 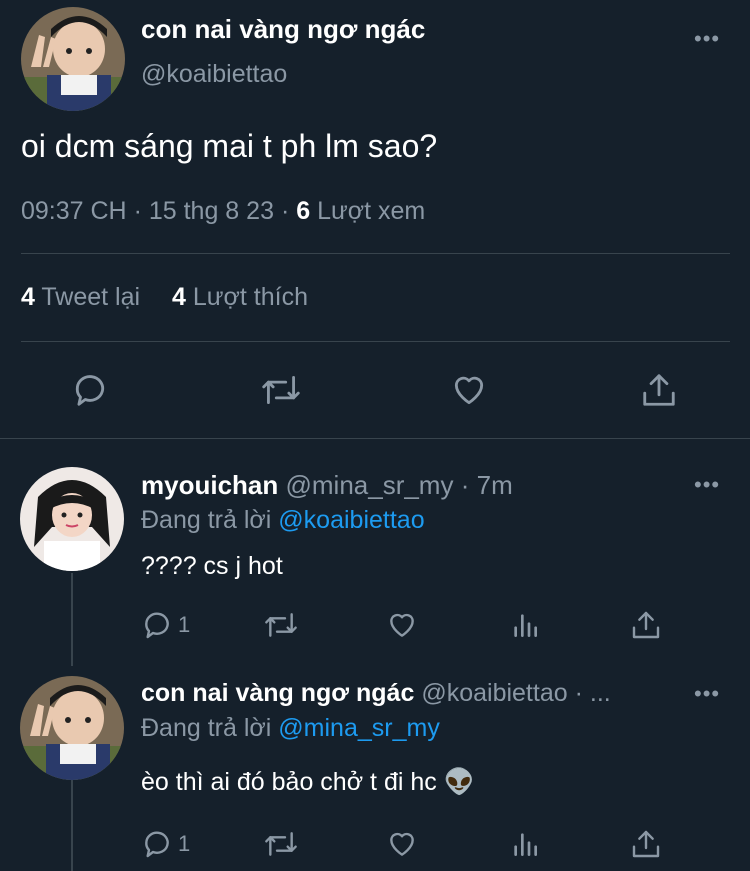 What do you see at coordinates (211, 211) in the screenshot?
I see `main-tweet-date: 15 thg 8 23` at bounding box center [211, 211].